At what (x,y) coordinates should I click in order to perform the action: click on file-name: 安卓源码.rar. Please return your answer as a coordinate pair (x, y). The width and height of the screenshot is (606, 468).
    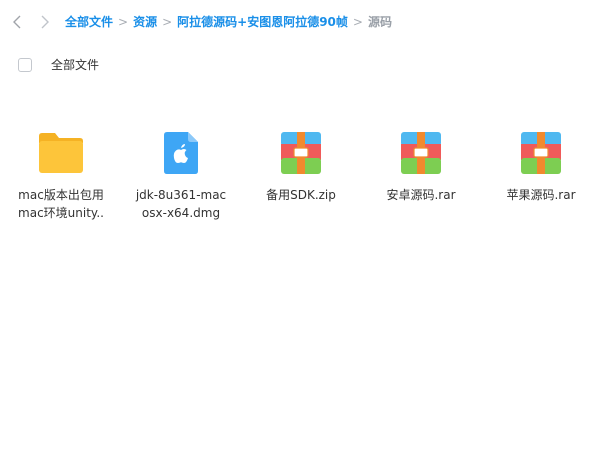
    Looking at the image, I should click on (421, 195).